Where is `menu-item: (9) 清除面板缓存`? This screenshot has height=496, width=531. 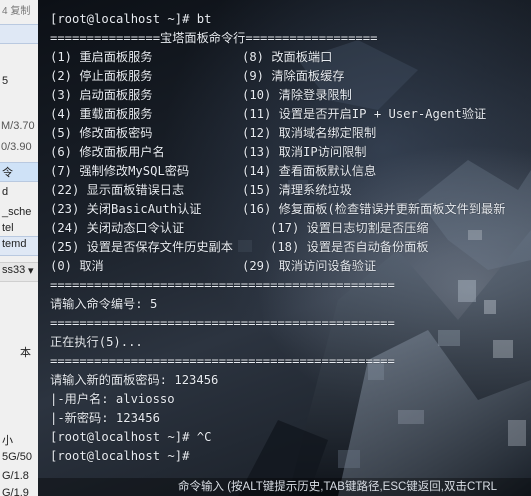
menu-item: (9) 清除面板缓存 is located at coordinates (293, 76).